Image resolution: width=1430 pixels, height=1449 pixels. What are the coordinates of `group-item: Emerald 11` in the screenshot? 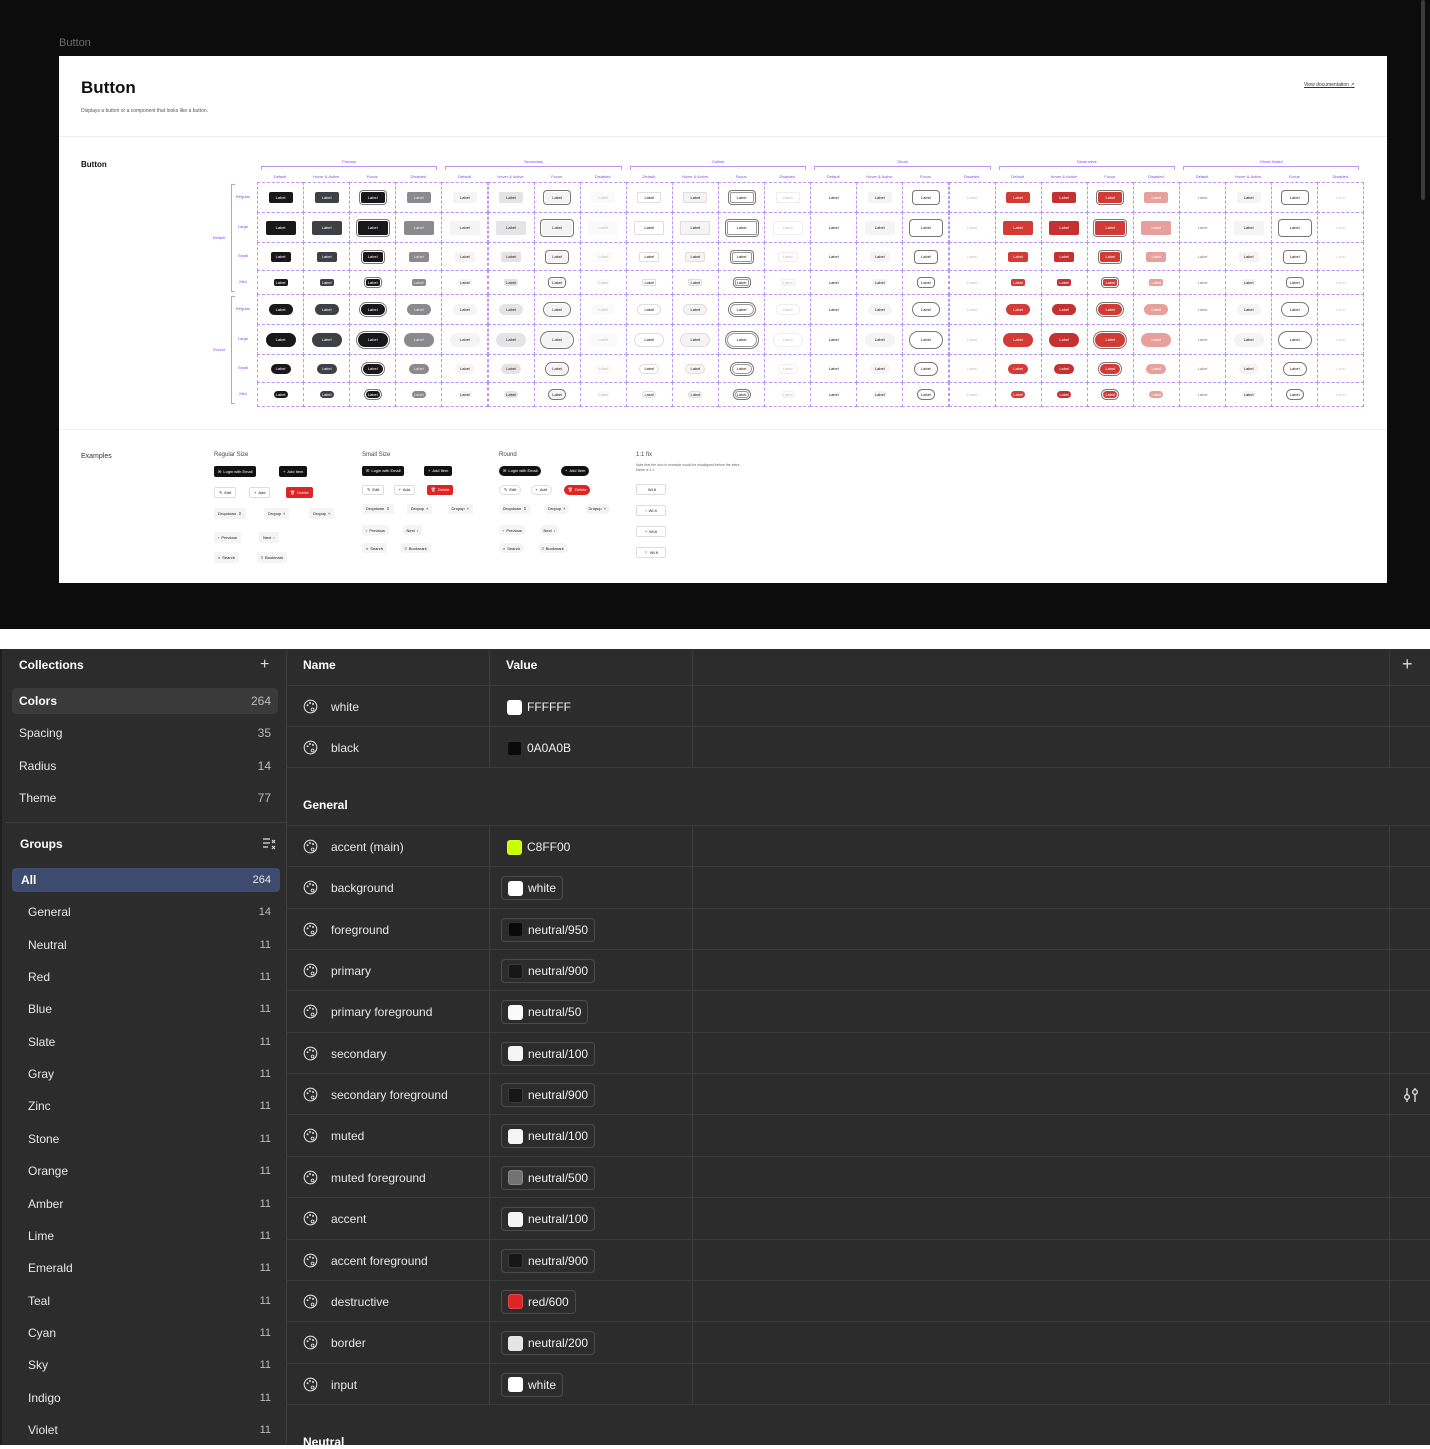 It's located at (146, 1268).